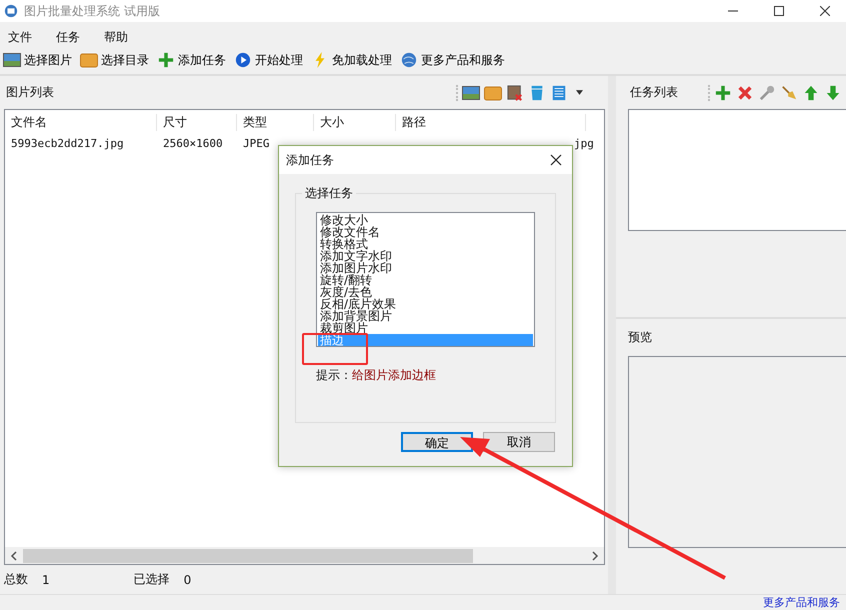 The image size is (846, 610). I want to click on list-item: 旋转/翻转, so click(425, 280).